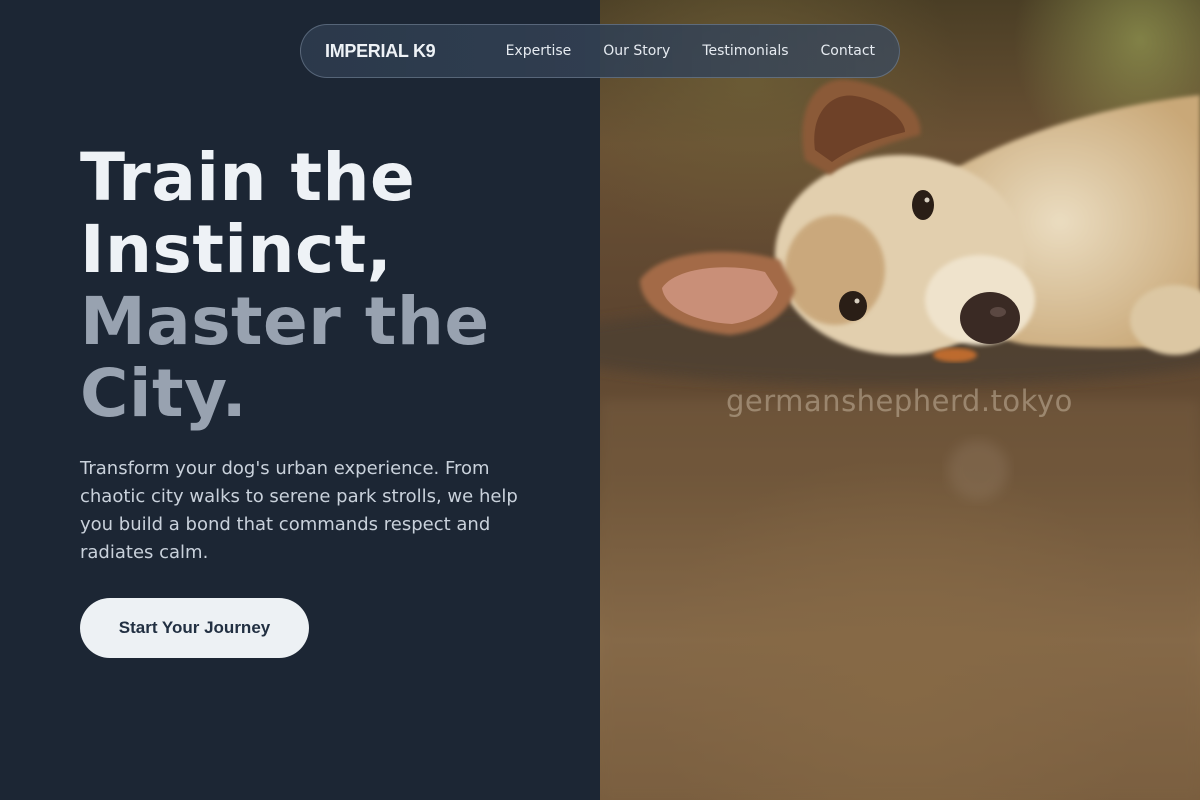 The image size is (1200, 800). I want to click on nav-link-testimonials: Testimonials, so click(745, 51).